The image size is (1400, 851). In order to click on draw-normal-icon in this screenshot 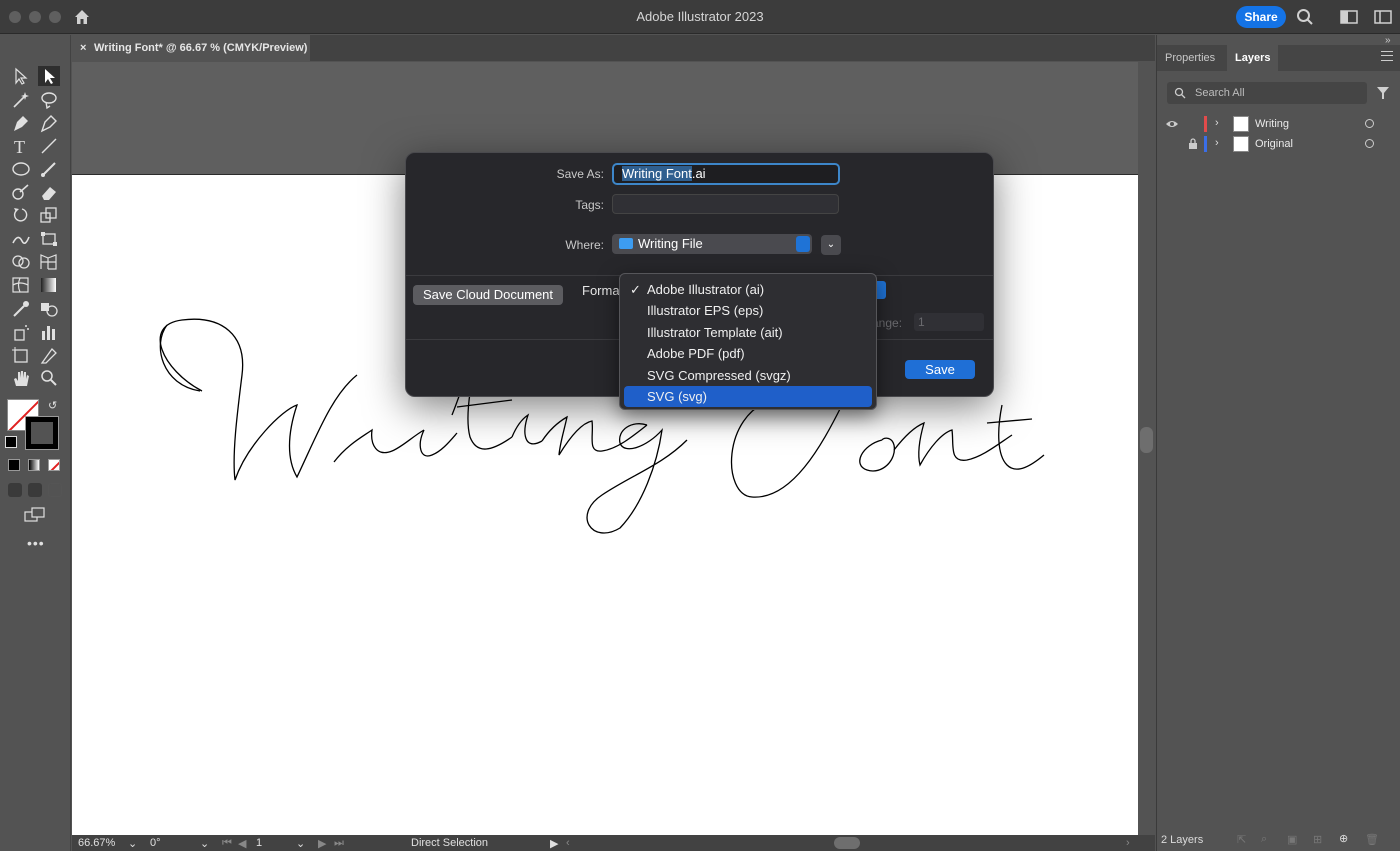, I will do `click(15, 490)`.